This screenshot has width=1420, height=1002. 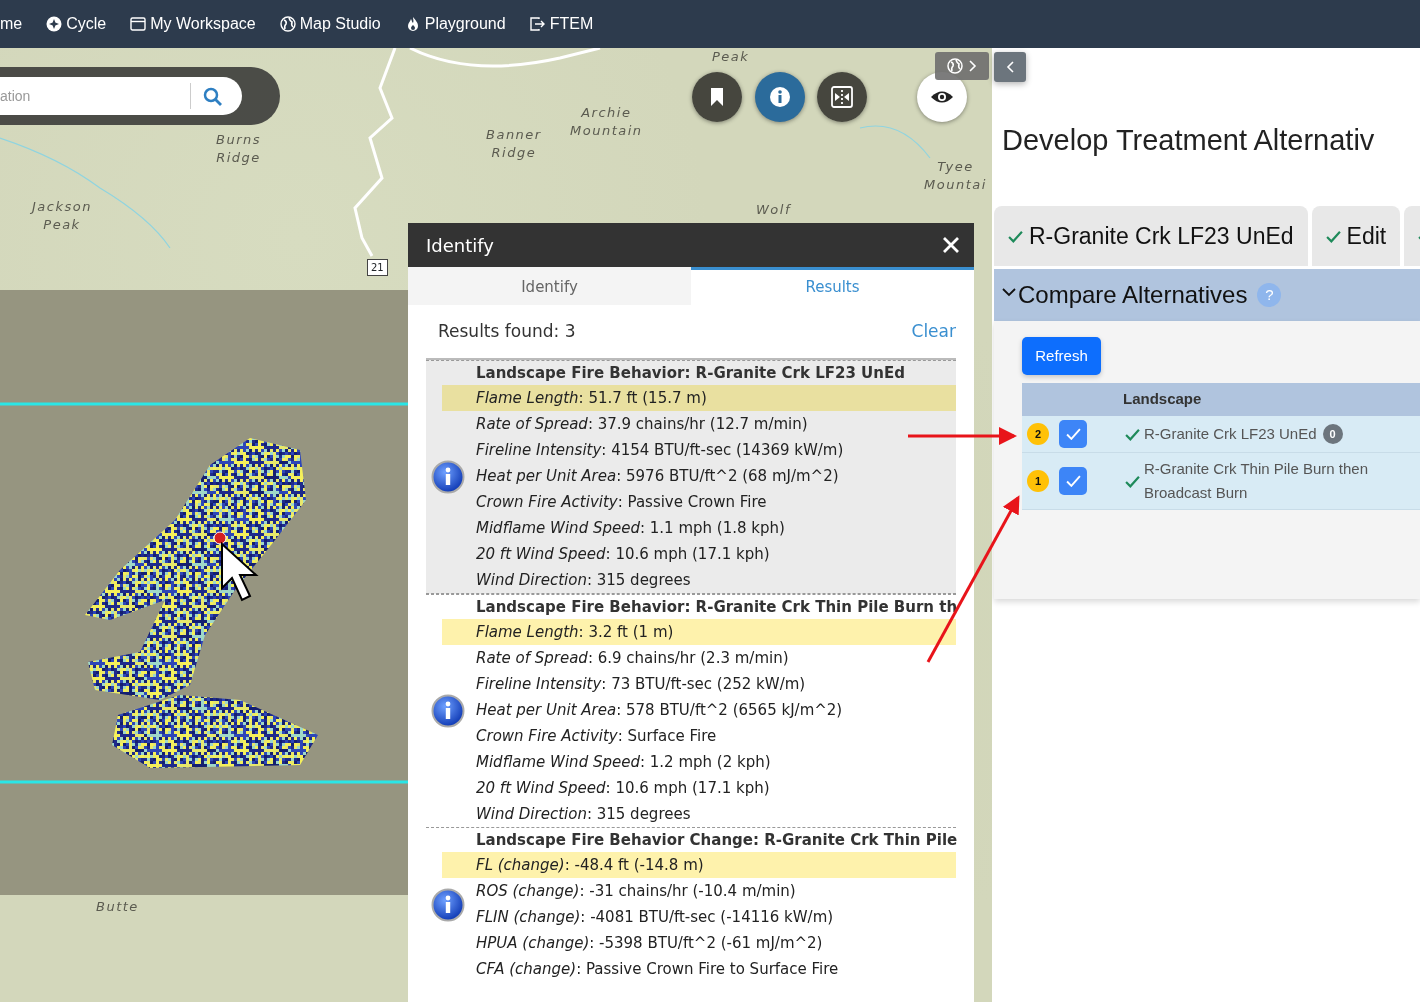 I want to click on refresh-button: Refresh, so click(x=1061, y=356).